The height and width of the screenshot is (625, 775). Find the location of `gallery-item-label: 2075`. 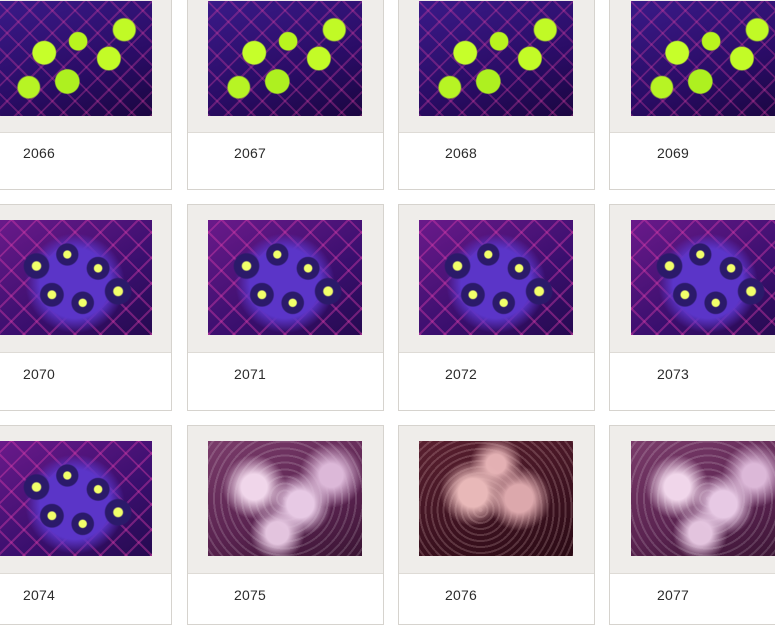

gallery-item-label: 2075 is located at coordinates (250, 595).